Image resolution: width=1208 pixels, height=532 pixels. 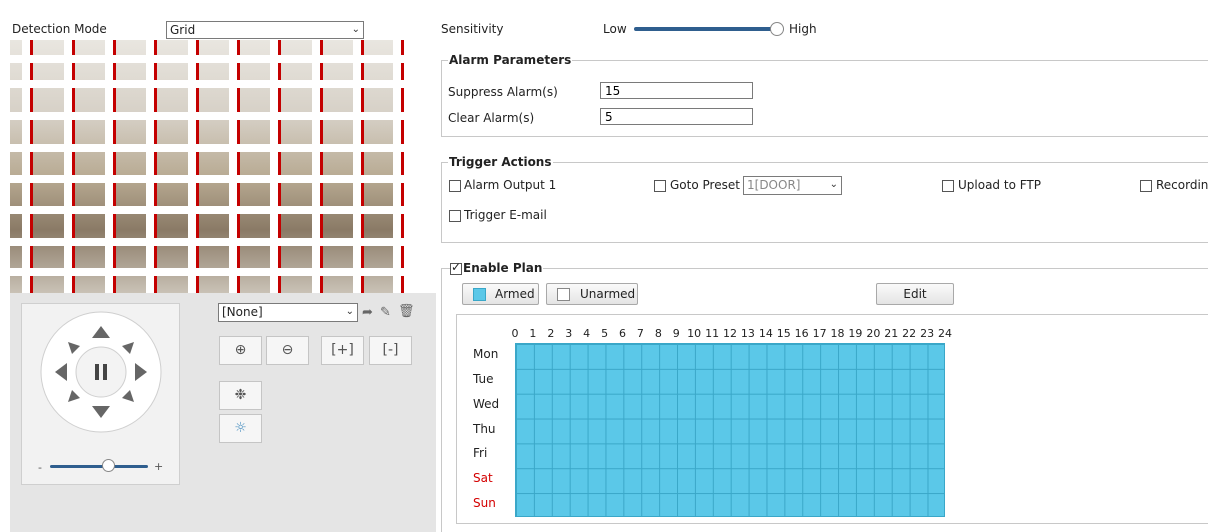 What do you see at coordinates (101, 372) in the screenshot?
I see `pause-icon` at bounding box center [101, 372].